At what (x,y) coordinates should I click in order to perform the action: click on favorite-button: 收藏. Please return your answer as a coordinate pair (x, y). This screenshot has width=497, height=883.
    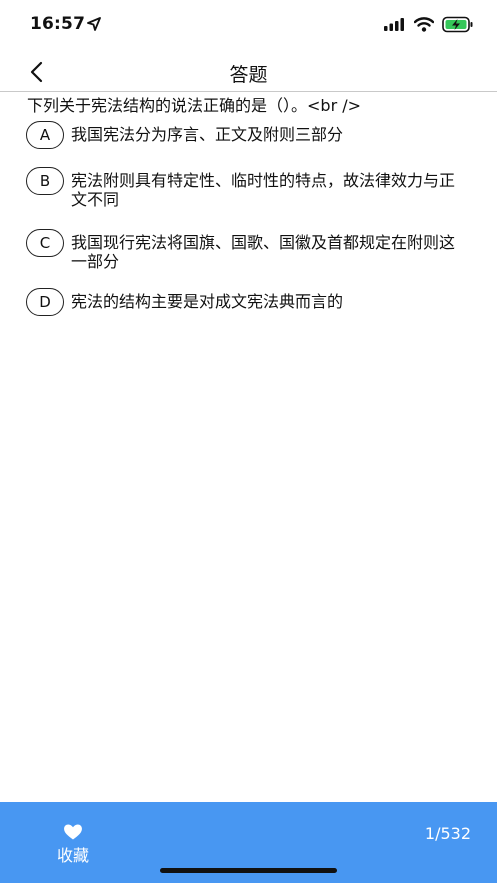
    Looking at the image, I should click on (73, 845).